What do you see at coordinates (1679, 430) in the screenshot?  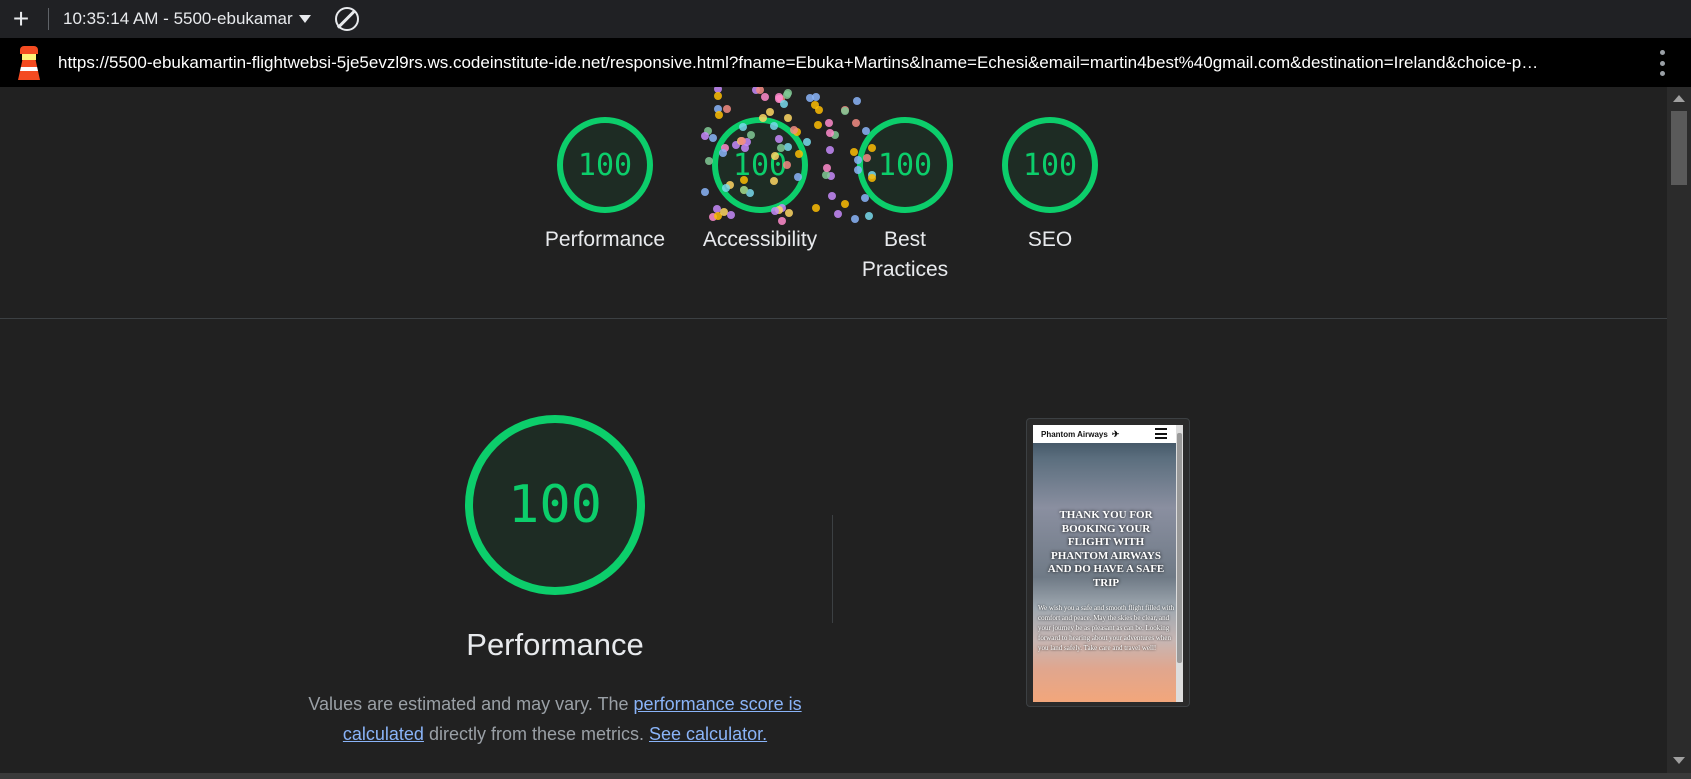 I see `page-scrollbar` at bounding box center [1679, 430].